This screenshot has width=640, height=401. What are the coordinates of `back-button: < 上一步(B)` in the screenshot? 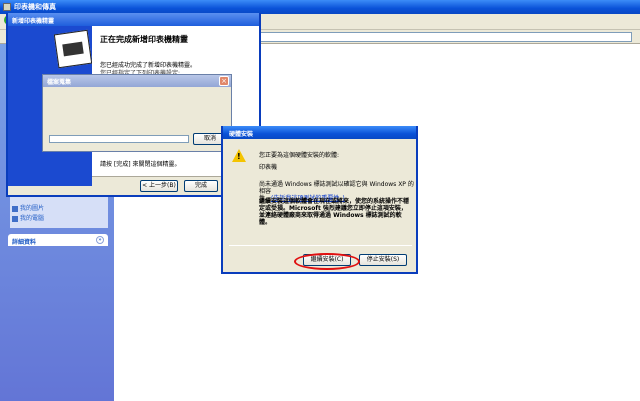 It's located at (159, 186).